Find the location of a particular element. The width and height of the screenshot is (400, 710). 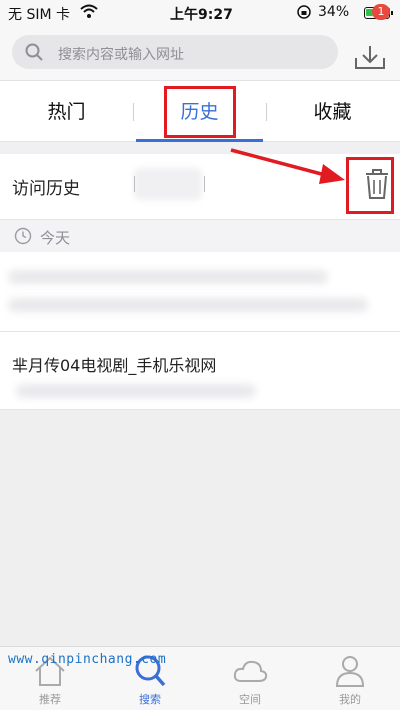

wifi-icon is located at coordinates (89, 11).